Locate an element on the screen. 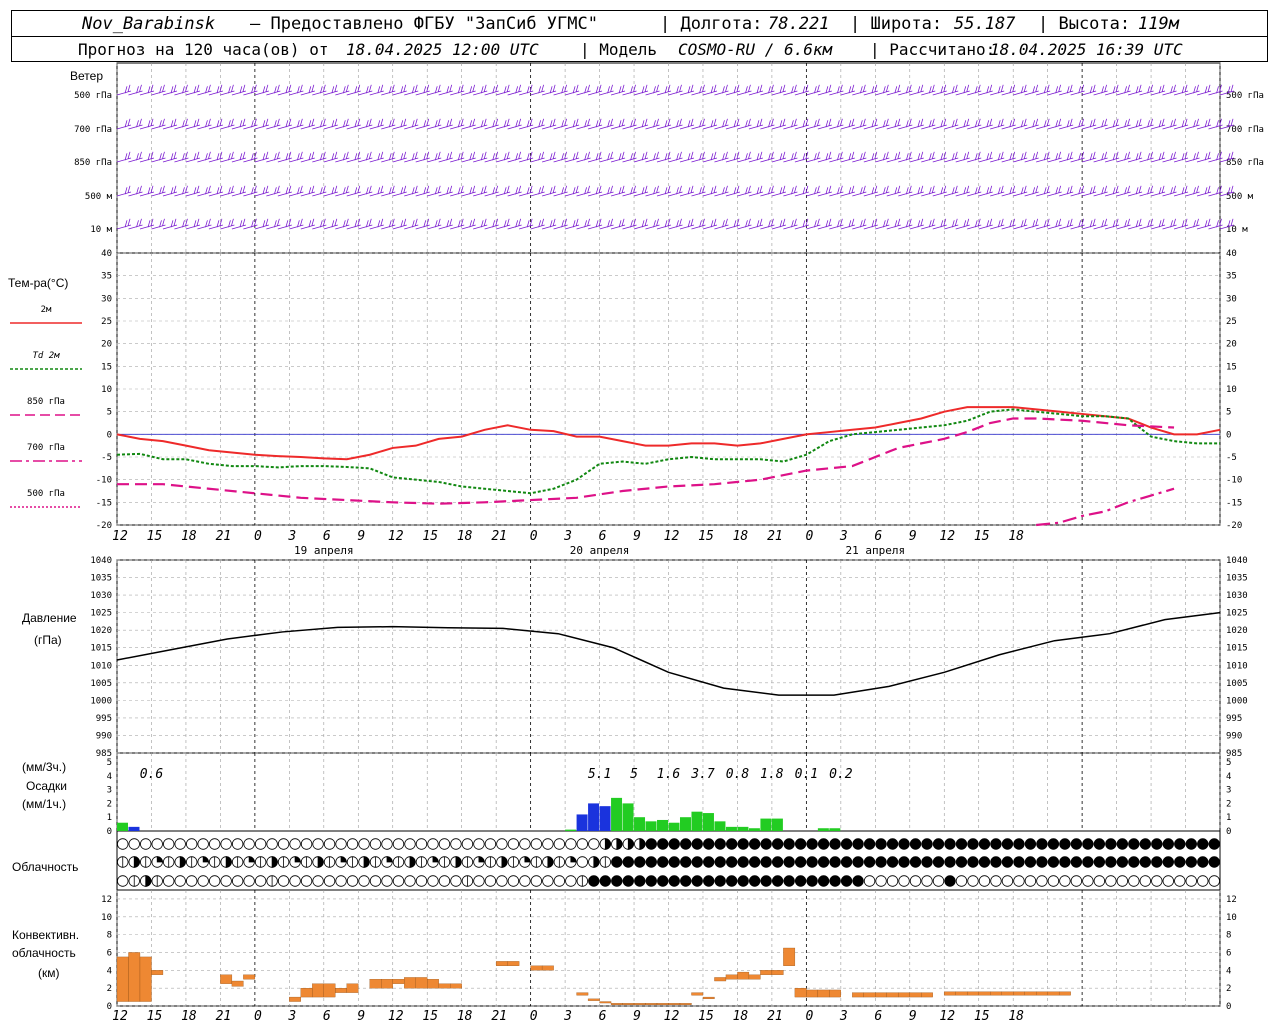 Image resolution: width=1280 pixels, height=1024 pixels. temp-ytick-right: 35 is located at coordinates (1231, 277).